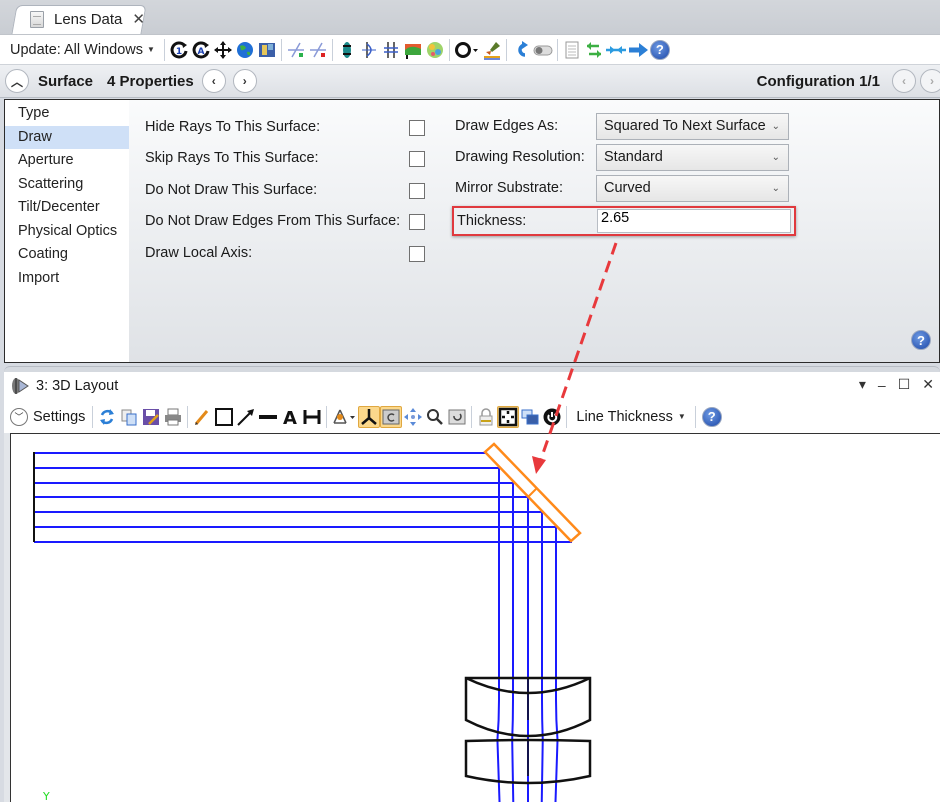 The width and height of the screenshot is (940, 802). I want to click on do-not-draw-checkbox, so click(417, 191).